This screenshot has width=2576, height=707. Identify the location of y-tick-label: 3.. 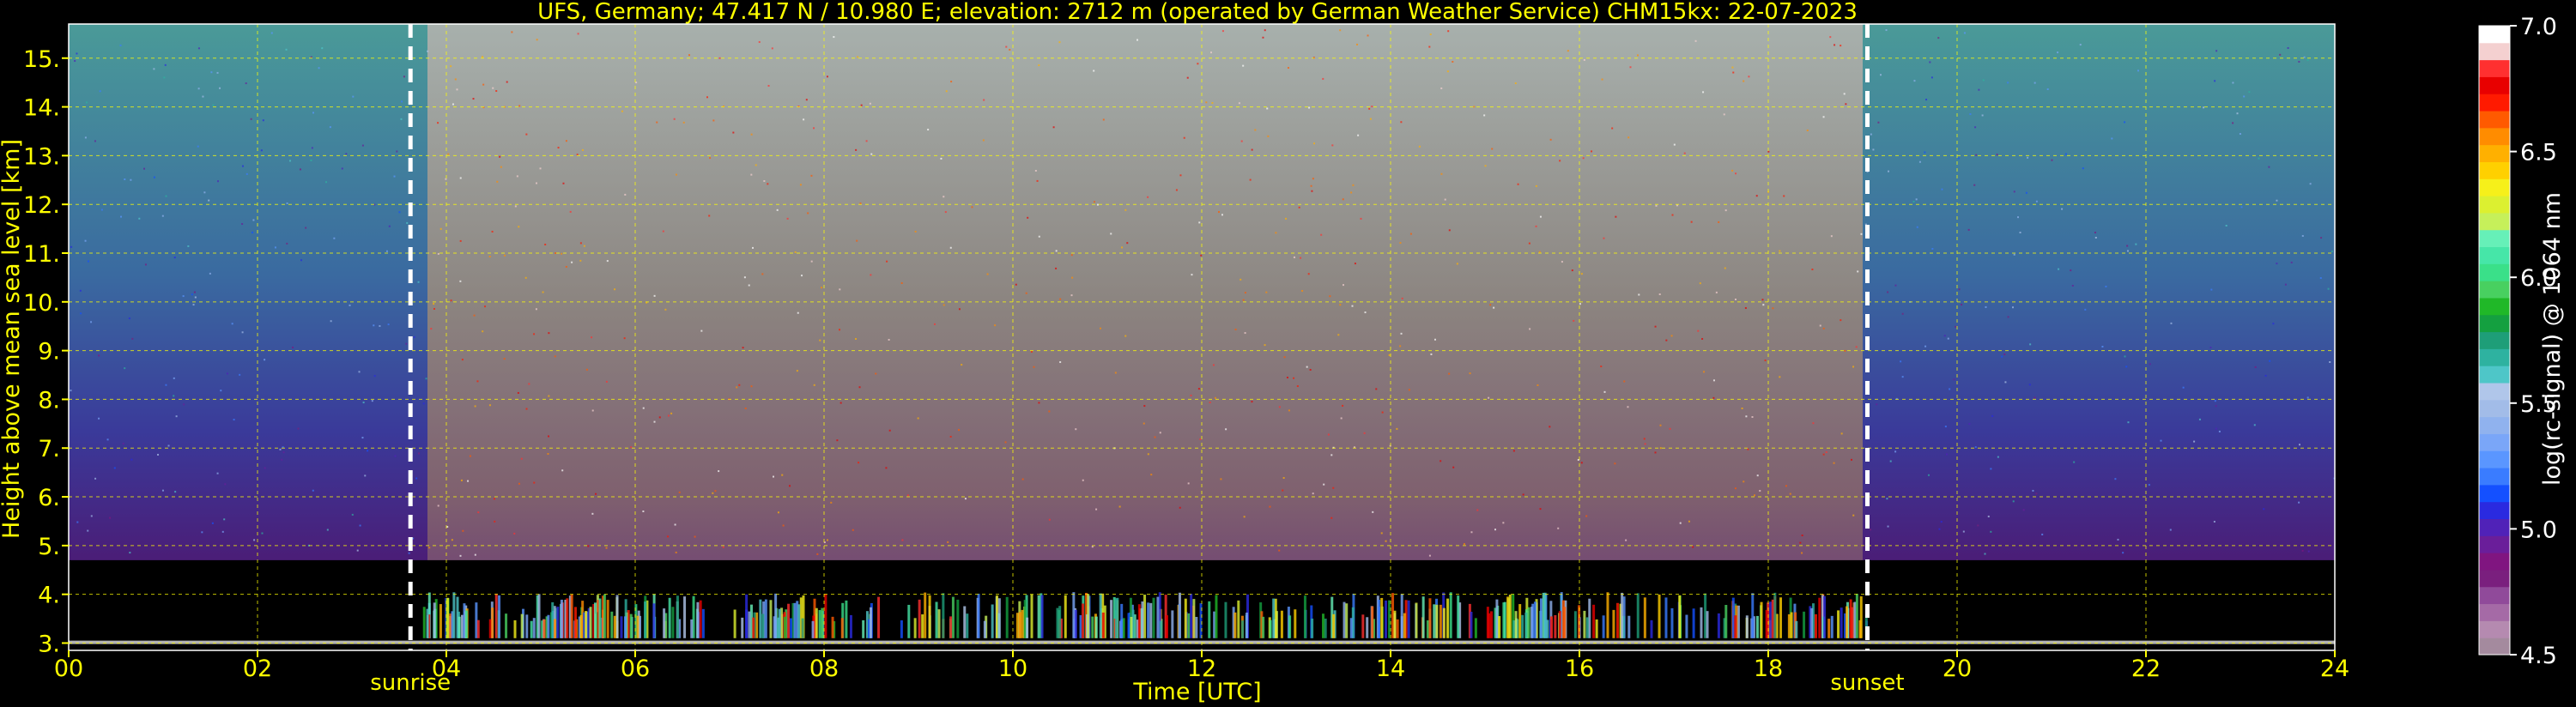
(49, 644).